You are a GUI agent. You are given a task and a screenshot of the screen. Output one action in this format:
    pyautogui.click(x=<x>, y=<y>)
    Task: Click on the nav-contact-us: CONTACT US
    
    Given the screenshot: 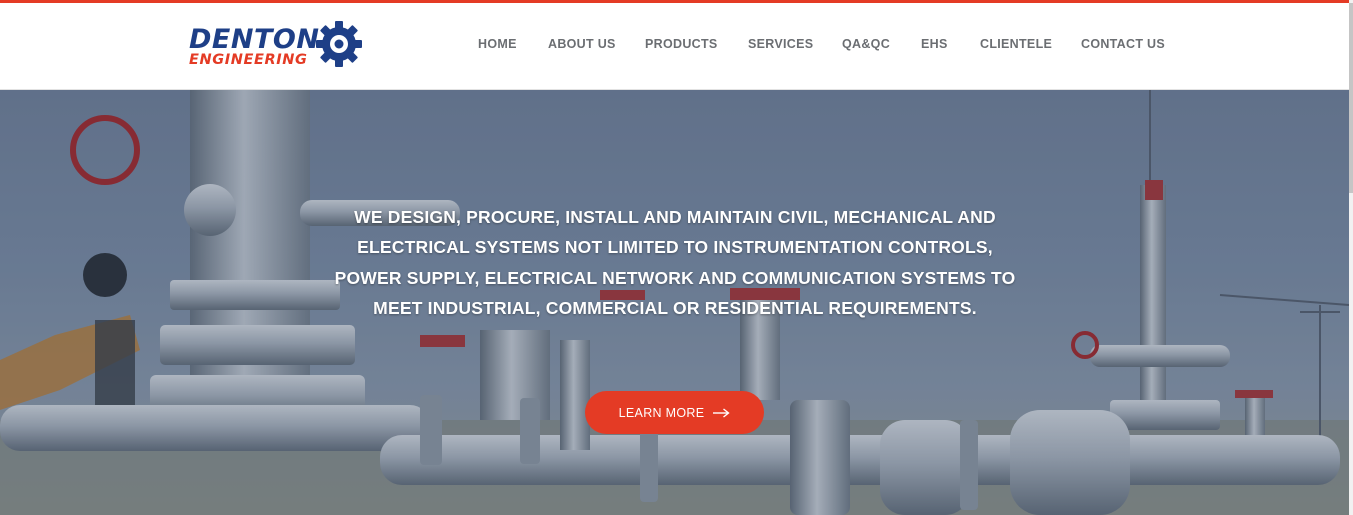 What is the action you would take?
    pyautogui.click(x=1123, y=44)
    